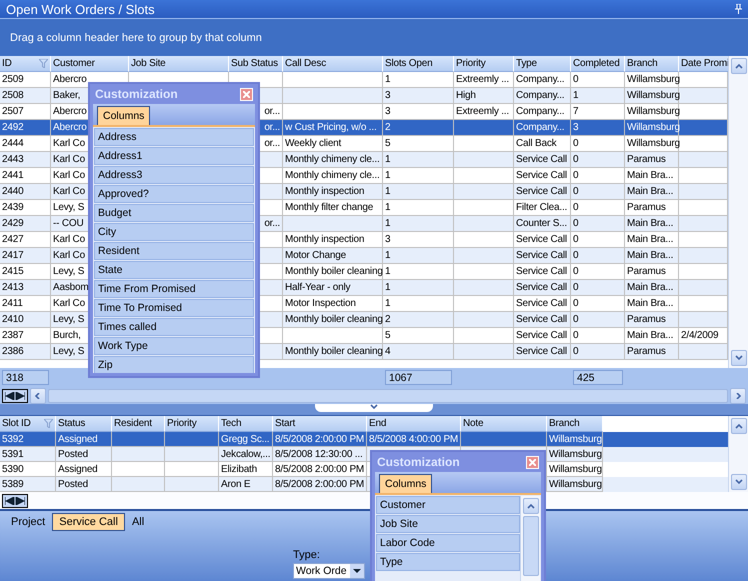 The width and height of the screenshot is (748, 581). What do you see at coordinates (174, 308) in the screenshot?
I see `column-item: Time To Promised` at bounding box center [174, 308].